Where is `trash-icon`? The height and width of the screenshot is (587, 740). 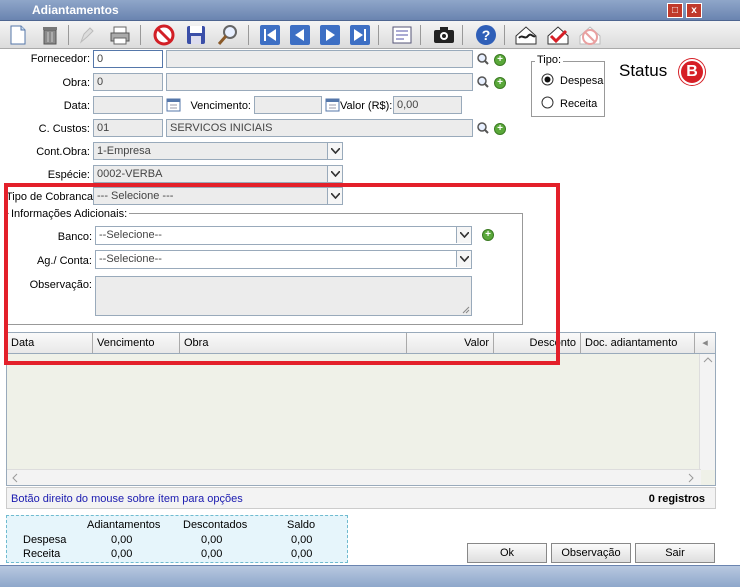 trash-icon is located at coordinates (50, 35).